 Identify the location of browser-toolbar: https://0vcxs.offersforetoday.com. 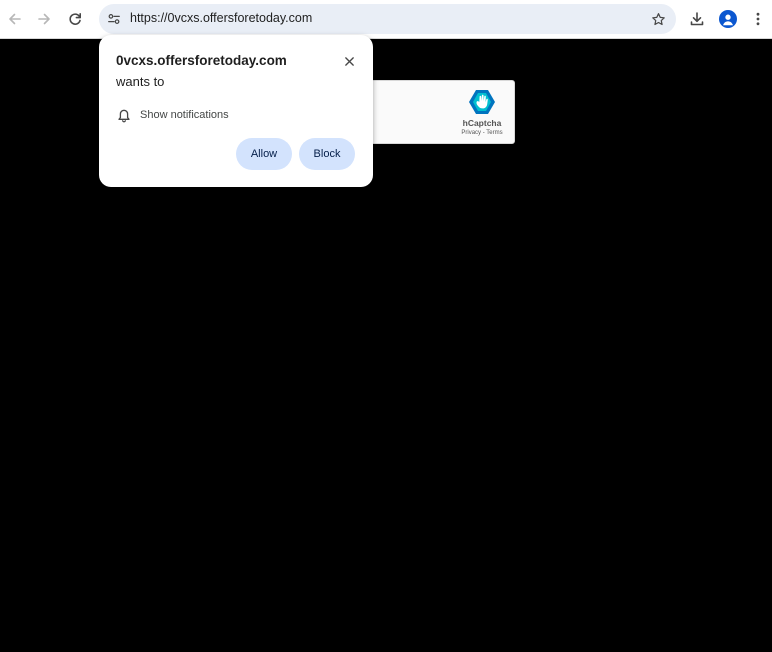
(386, 19).